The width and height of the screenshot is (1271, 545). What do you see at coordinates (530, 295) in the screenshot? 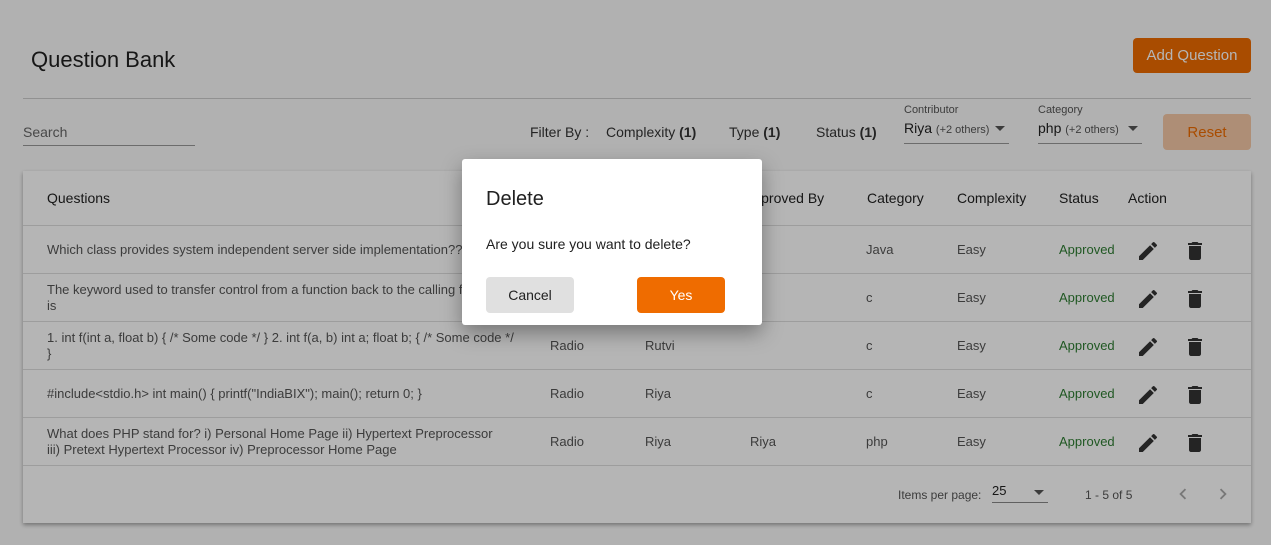
I see `cancel-button: Cancel` at bounding box center [530, 295].